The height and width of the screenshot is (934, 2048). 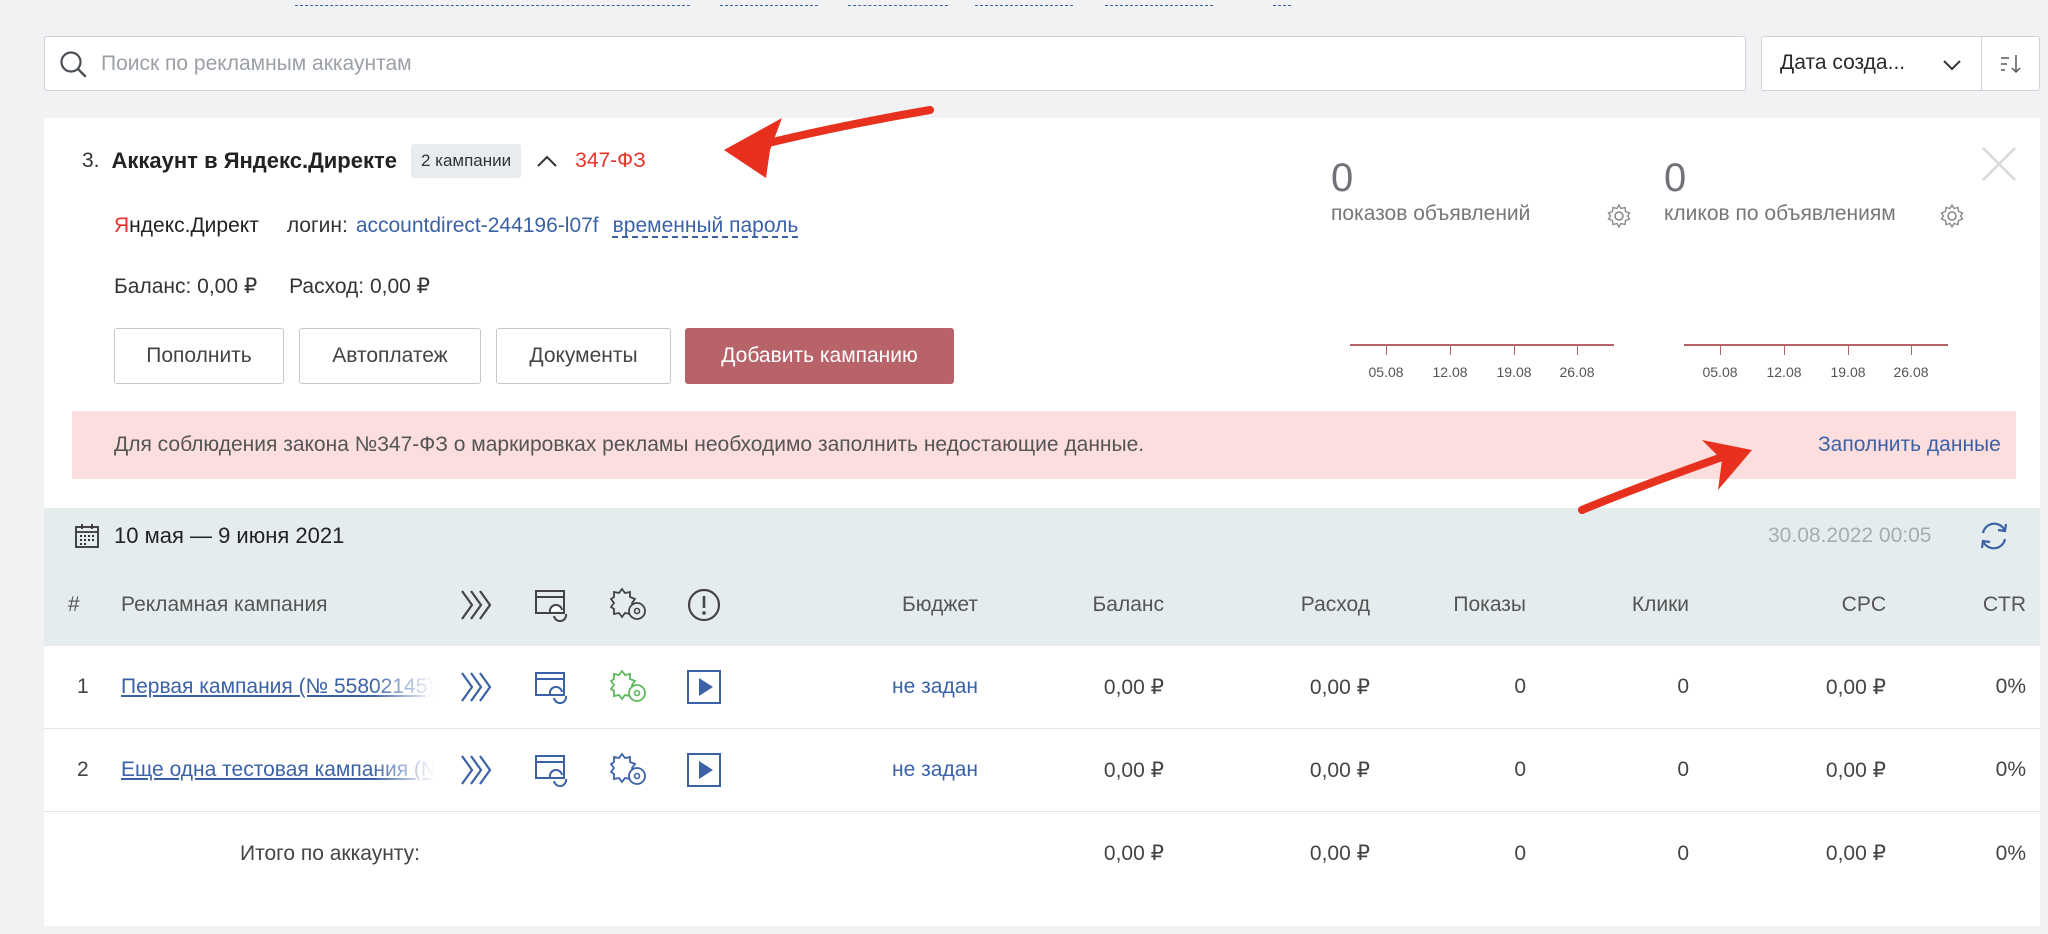 What do you see at coordinates (229, 536) in the screenshot?
I see `period-range: 10 мая — 9 июня 2021` at bounding box center [229, 536].